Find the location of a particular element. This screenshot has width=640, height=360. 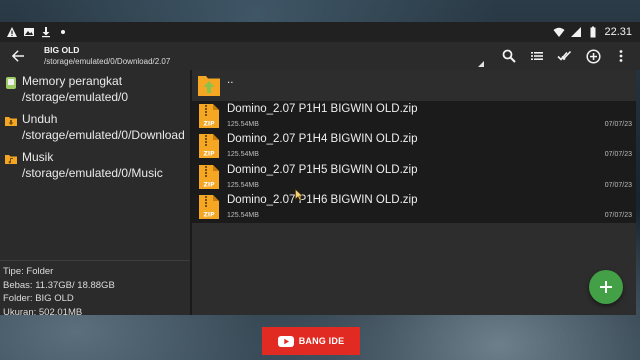

youtube-icon is located at coordinates (285, 341).